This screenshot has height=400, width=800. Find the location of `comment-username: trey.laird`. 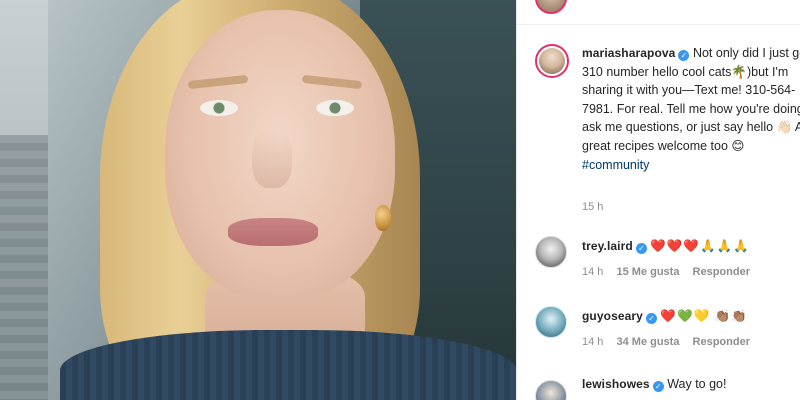

comment-username: trey.laird is located at coordinates (607, 246).